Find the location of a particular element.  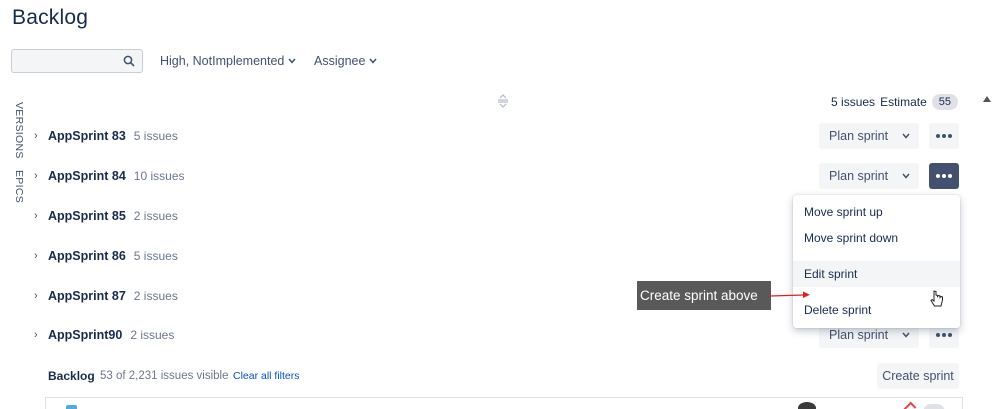

assignee-label: Assignee is located at coordinates (340, 61).